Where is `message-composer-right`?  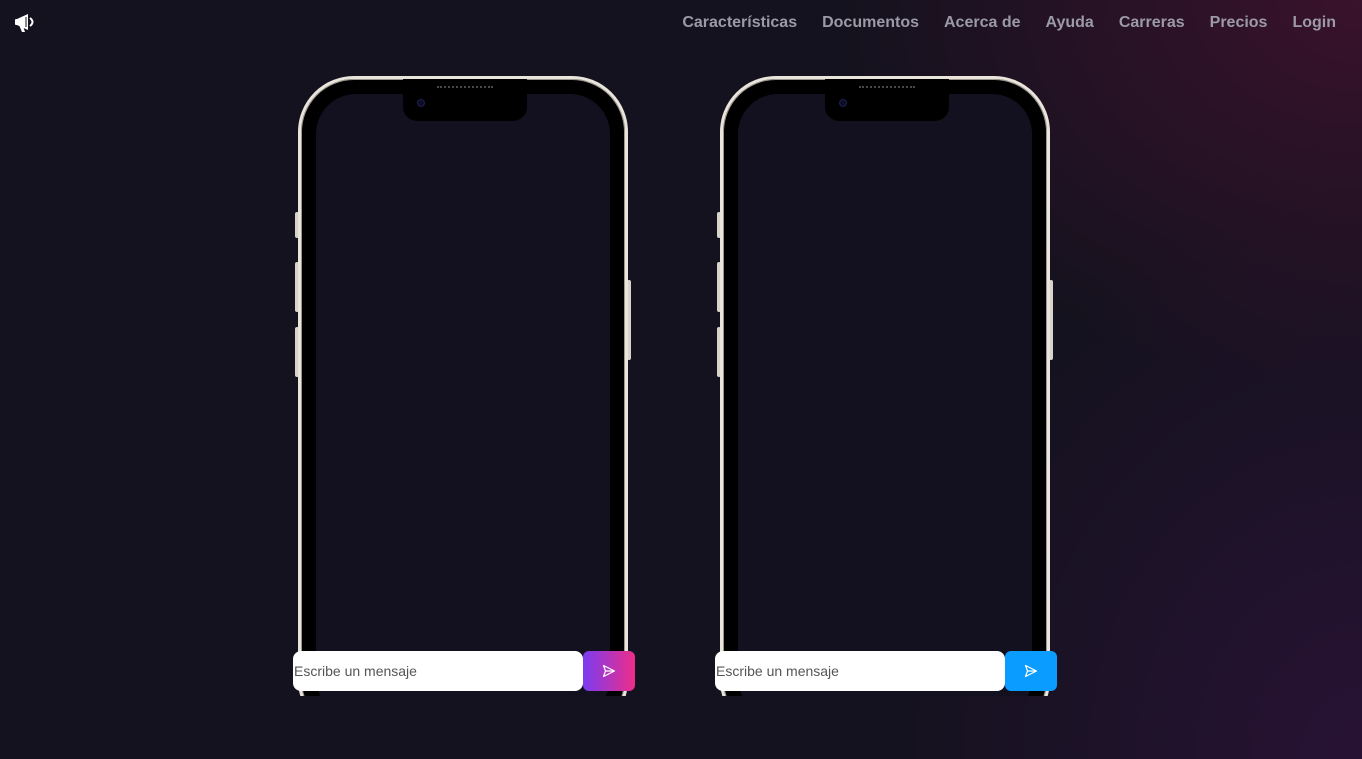
message-composer-right is located at coordinates (886, 671).